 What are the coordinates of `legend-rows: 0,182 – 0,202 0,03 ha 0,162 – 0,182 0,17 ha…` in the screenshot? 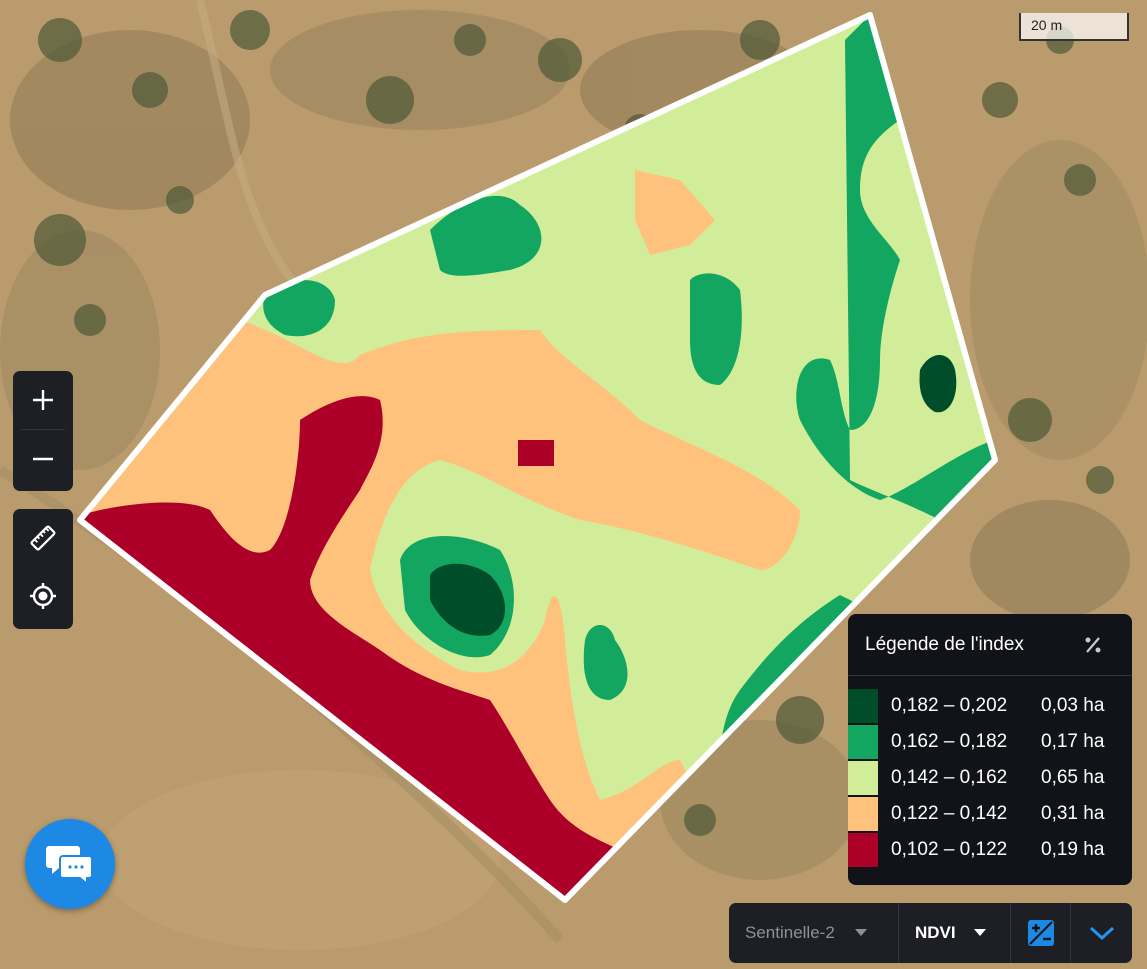 It's located at (990, 772).